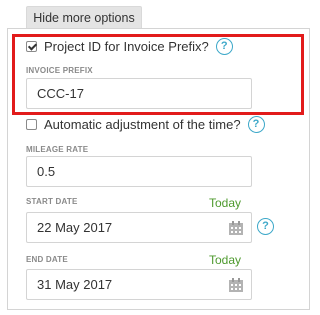 The width and height of the screenshot is (320, 315). Describe the element at coordinates (139, 171) in the screenshot. I see `mileage-rate-input` at that location.